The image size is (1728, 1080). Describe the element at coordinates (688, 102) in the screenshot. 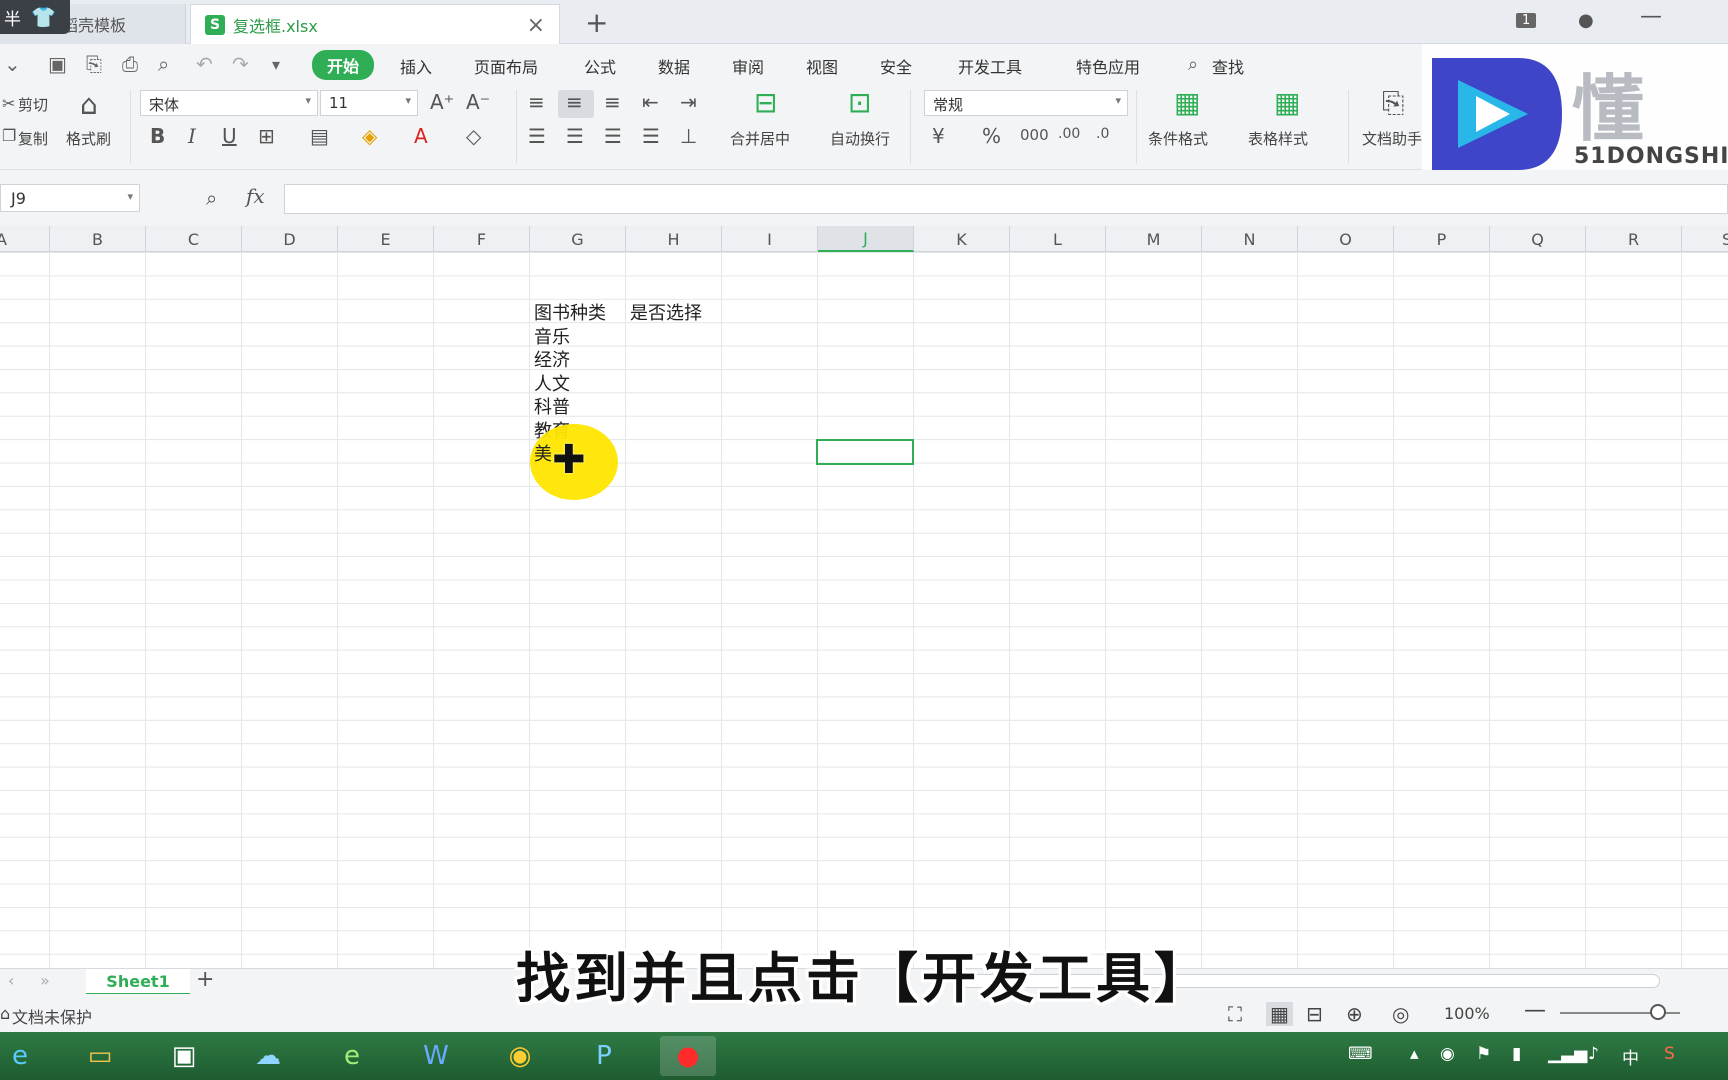

I see `increase-indent-icon: ⇥` at that location.